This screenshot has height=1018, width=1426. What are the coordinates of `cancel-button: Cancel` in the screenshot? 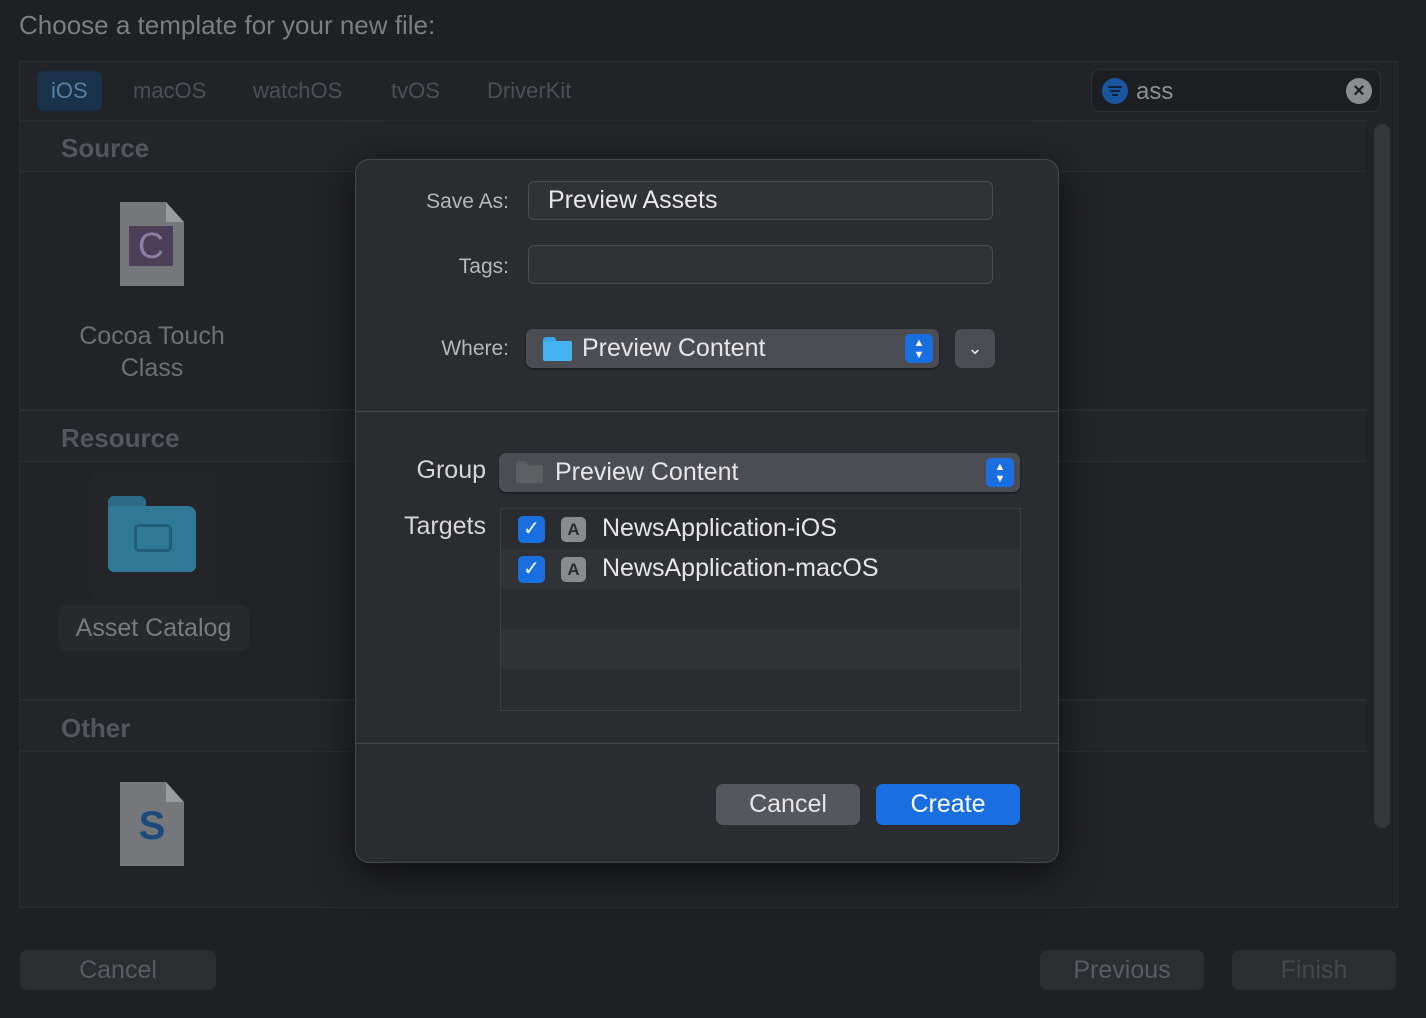 It's located at (118, 970).